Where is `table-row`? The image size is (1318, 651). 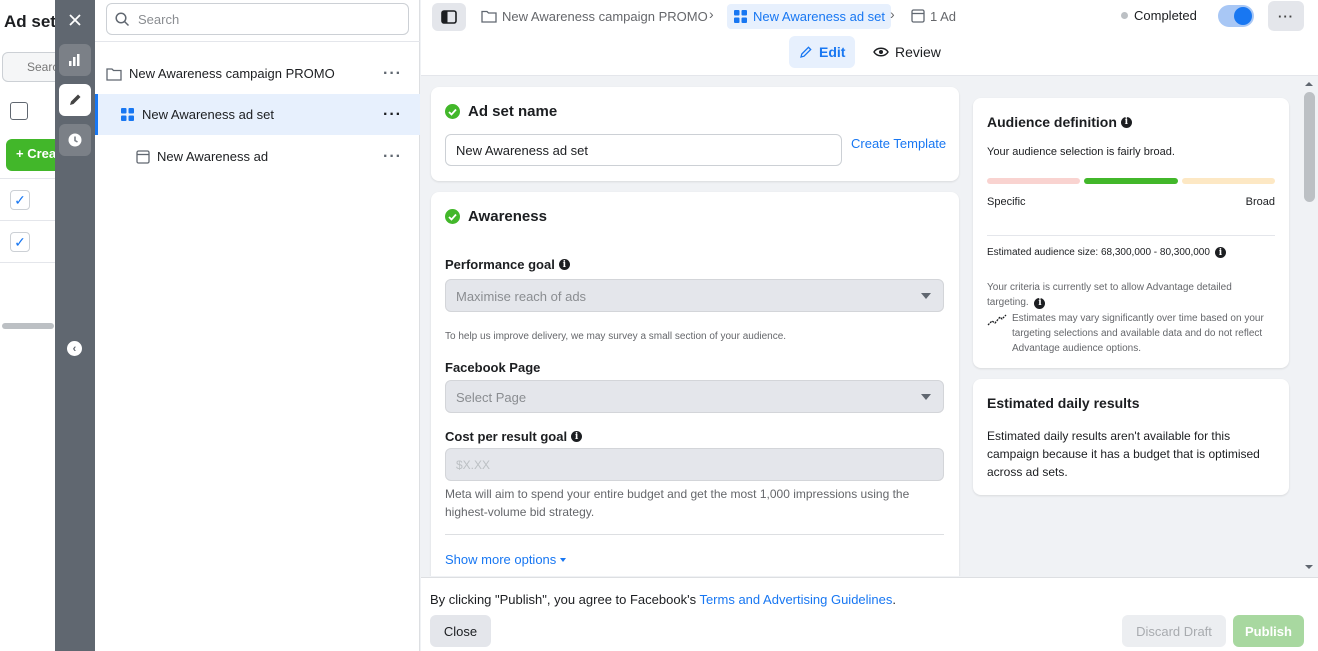
table-row is located at coordinates (27, 220).